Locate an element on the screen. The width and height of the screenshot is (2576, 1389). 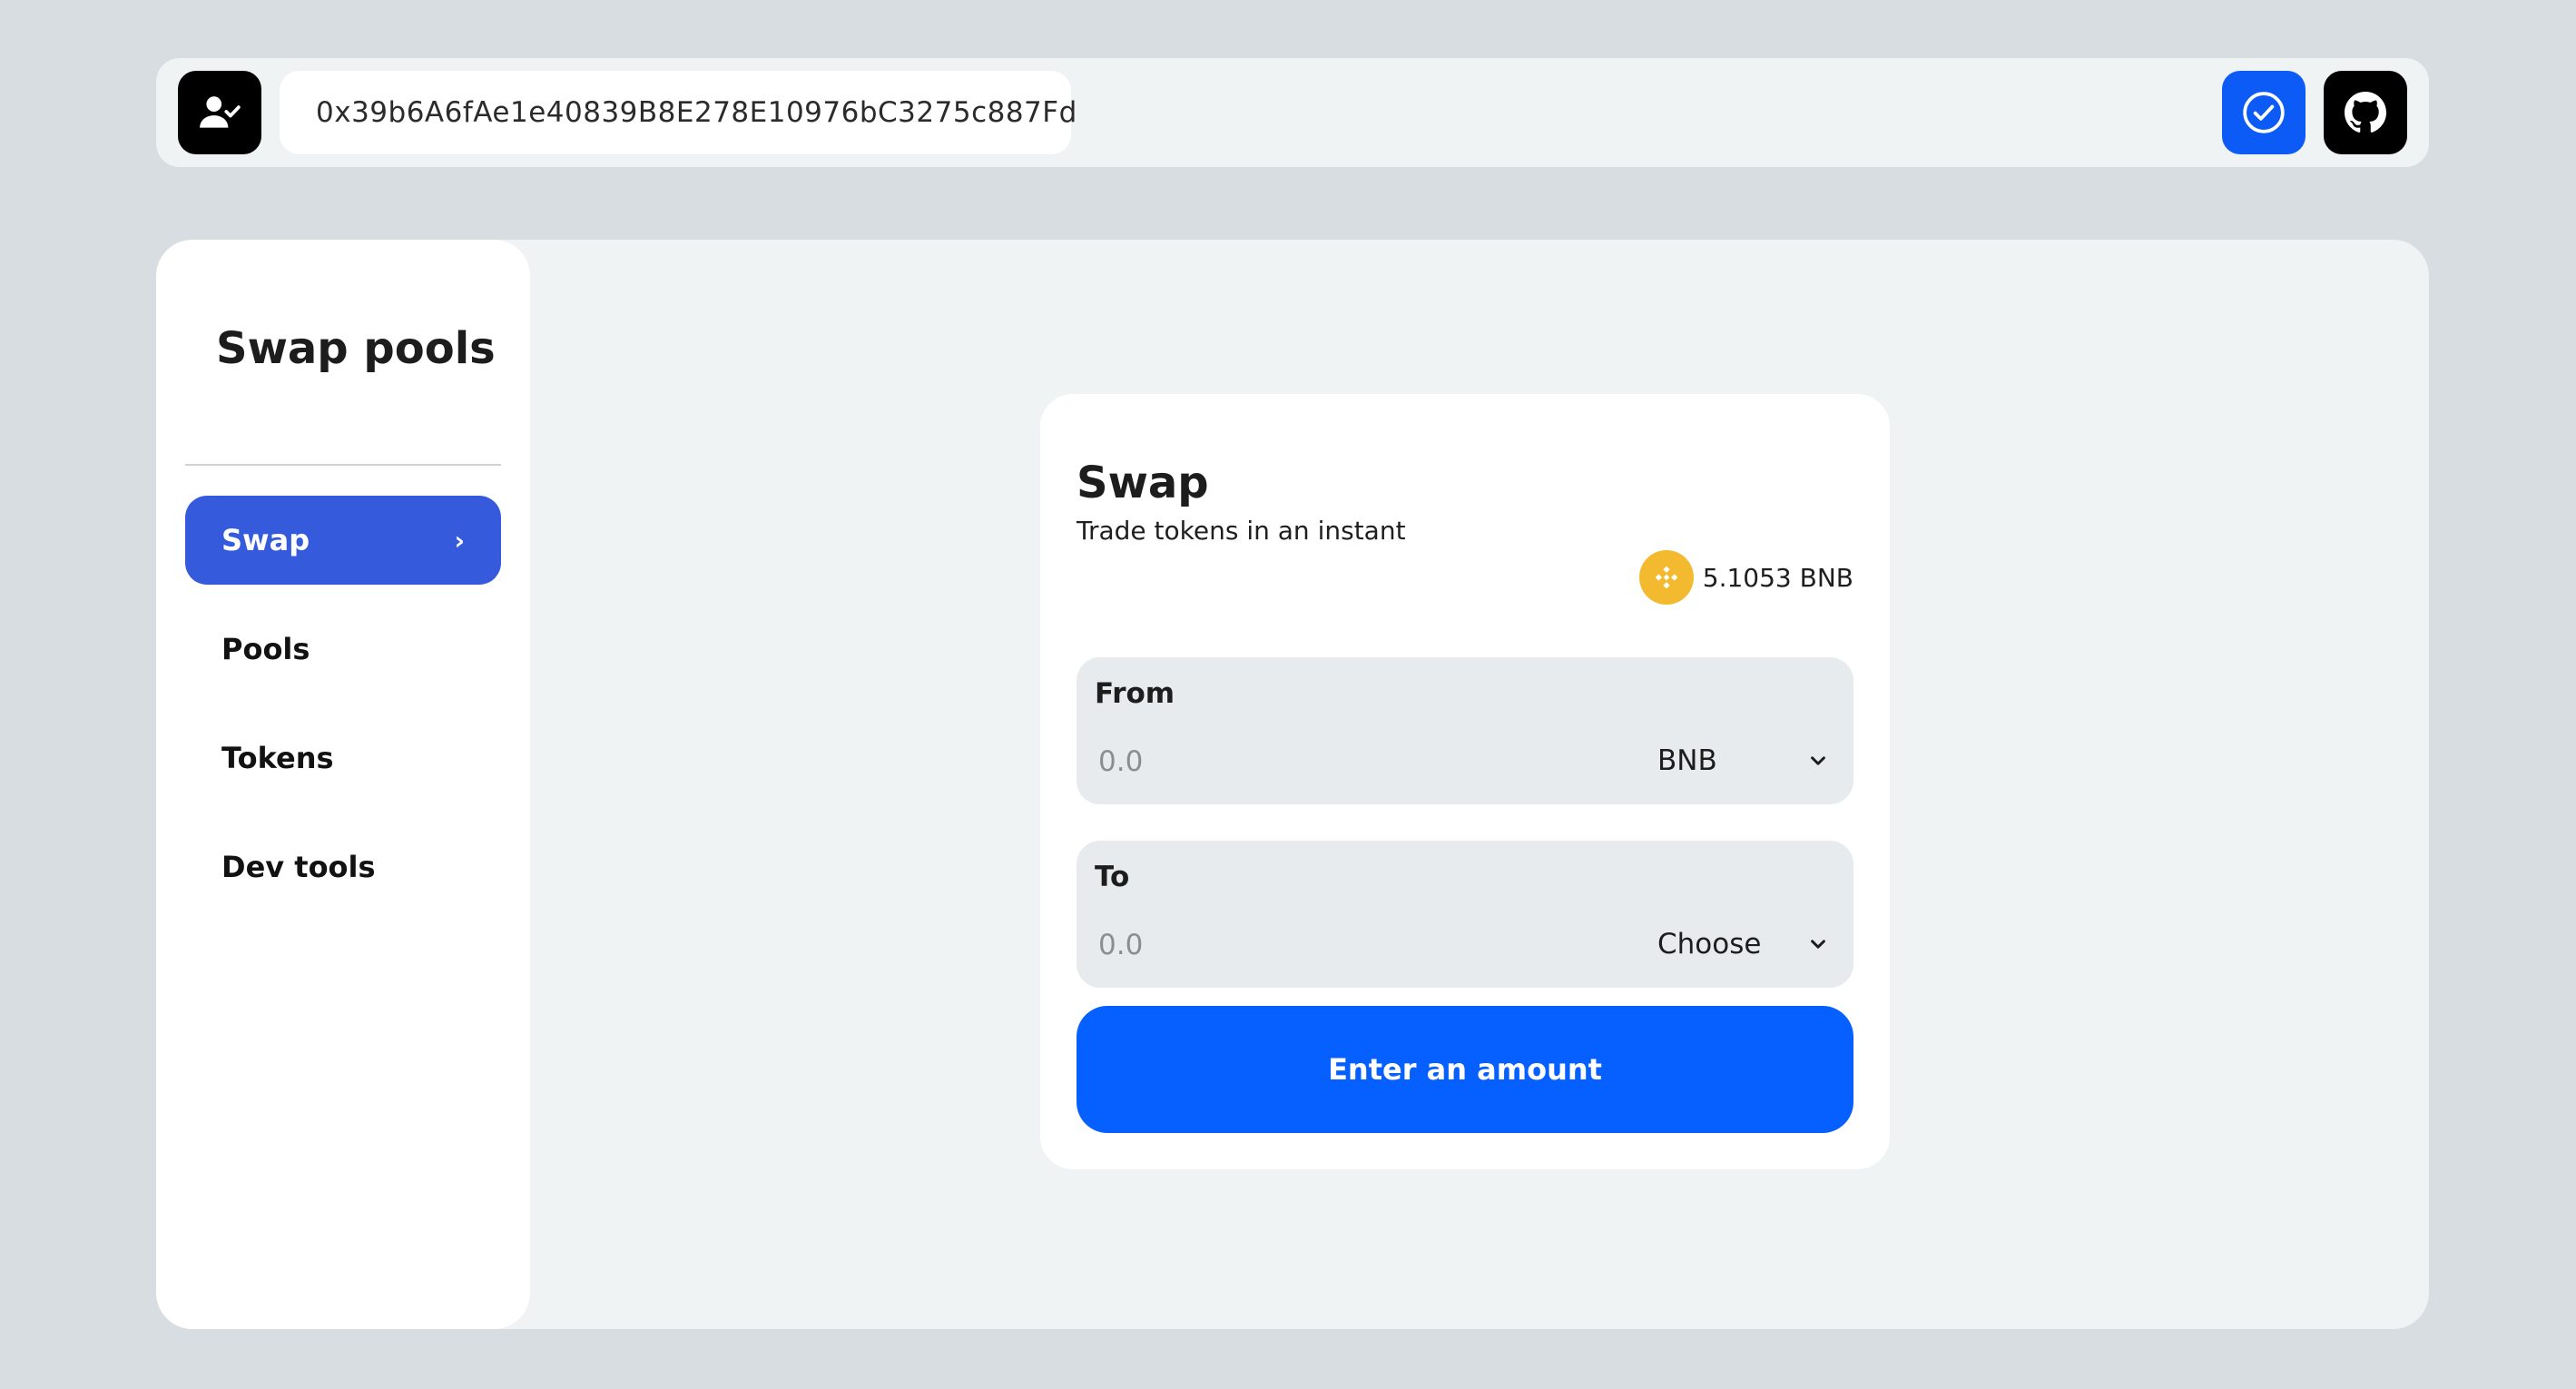
to-label: To is located at coordinates (1112, 877).